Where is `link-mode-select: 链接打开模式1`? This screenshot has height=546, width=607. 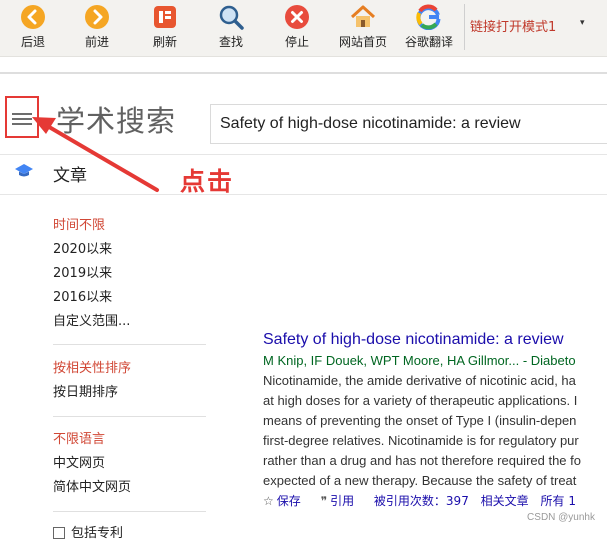
link-mode-select: 链接打开模式1 is located at coordinates (513, 25).